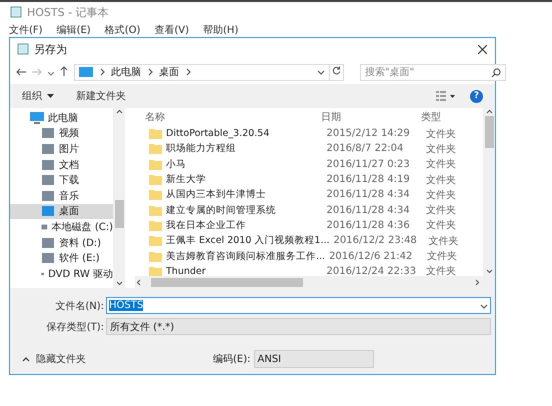 The width and height of the screenshot is (552, 406). Describe the element at coordinates (61, 227) in the screenshot. I see `nav-item: 本地磁盘 (C:)` at that location.